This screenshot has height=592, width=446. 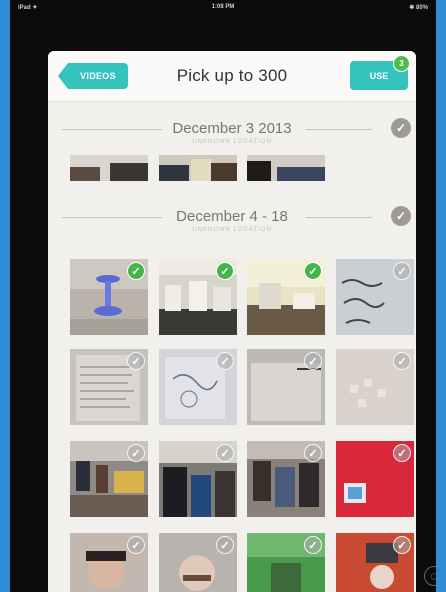 I want to click on use-button: USE 3, so click(x=380, y=72).